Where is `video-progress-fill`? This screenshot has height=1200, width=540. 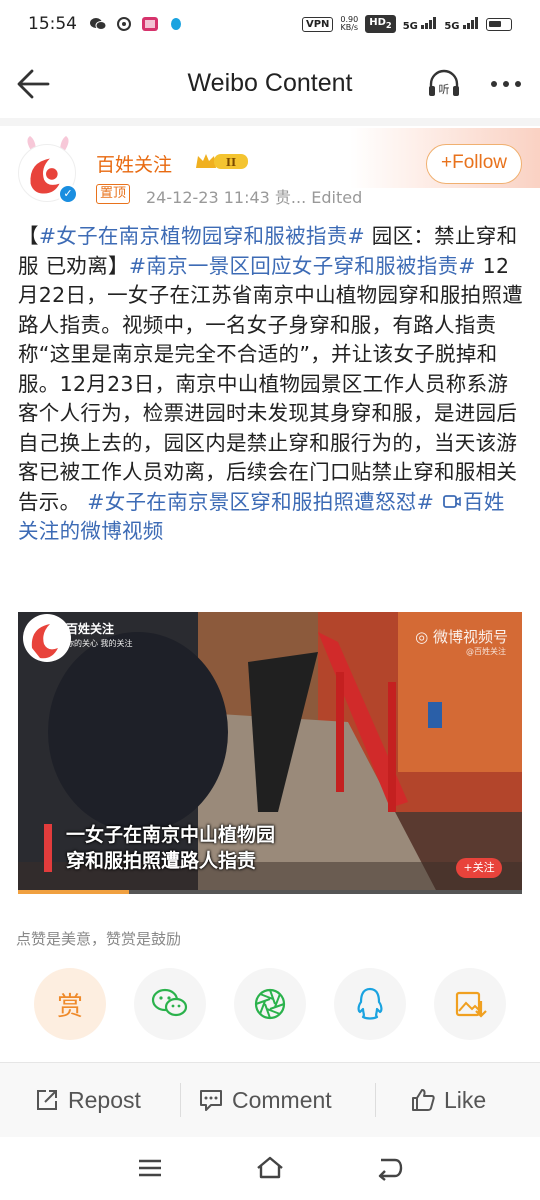
video-progress-fill is located at coordinates (73, 892).